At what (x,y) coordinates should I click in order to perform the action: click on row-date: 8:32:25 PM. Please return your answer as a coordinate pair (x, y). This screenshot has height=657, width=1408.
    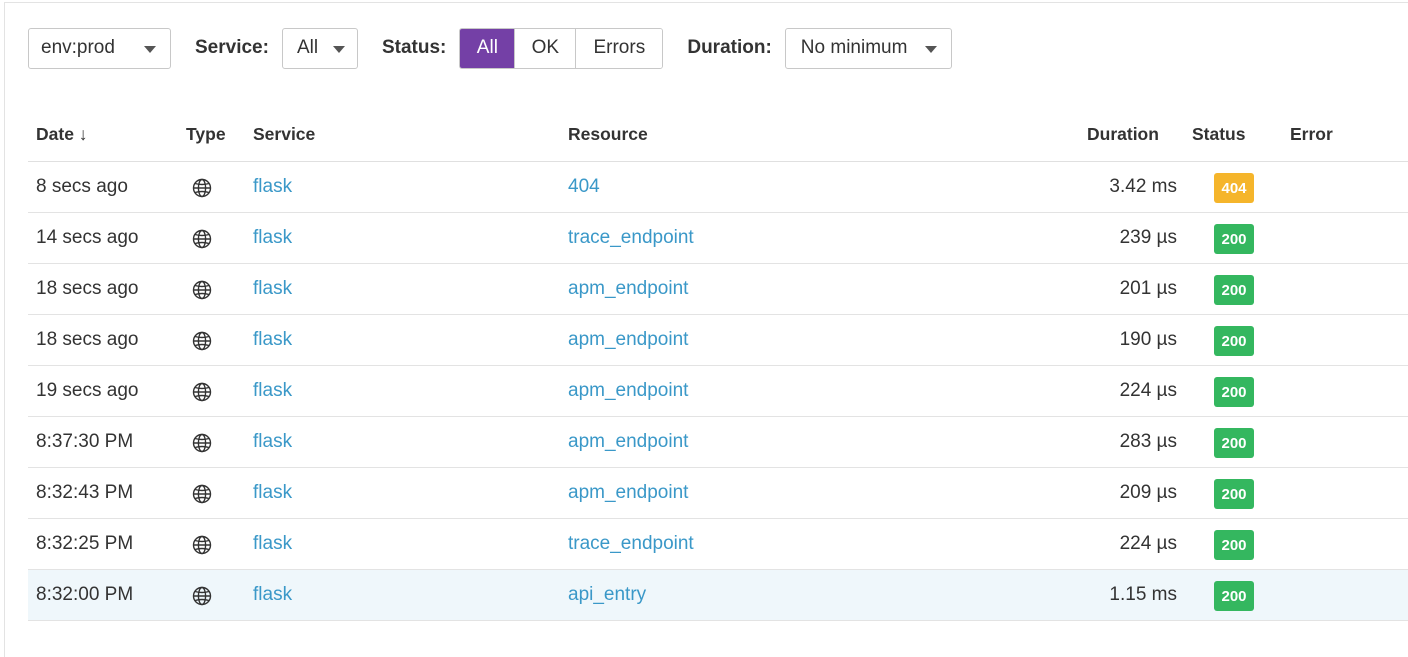
    Looking at the image, I should click on (85, 543).